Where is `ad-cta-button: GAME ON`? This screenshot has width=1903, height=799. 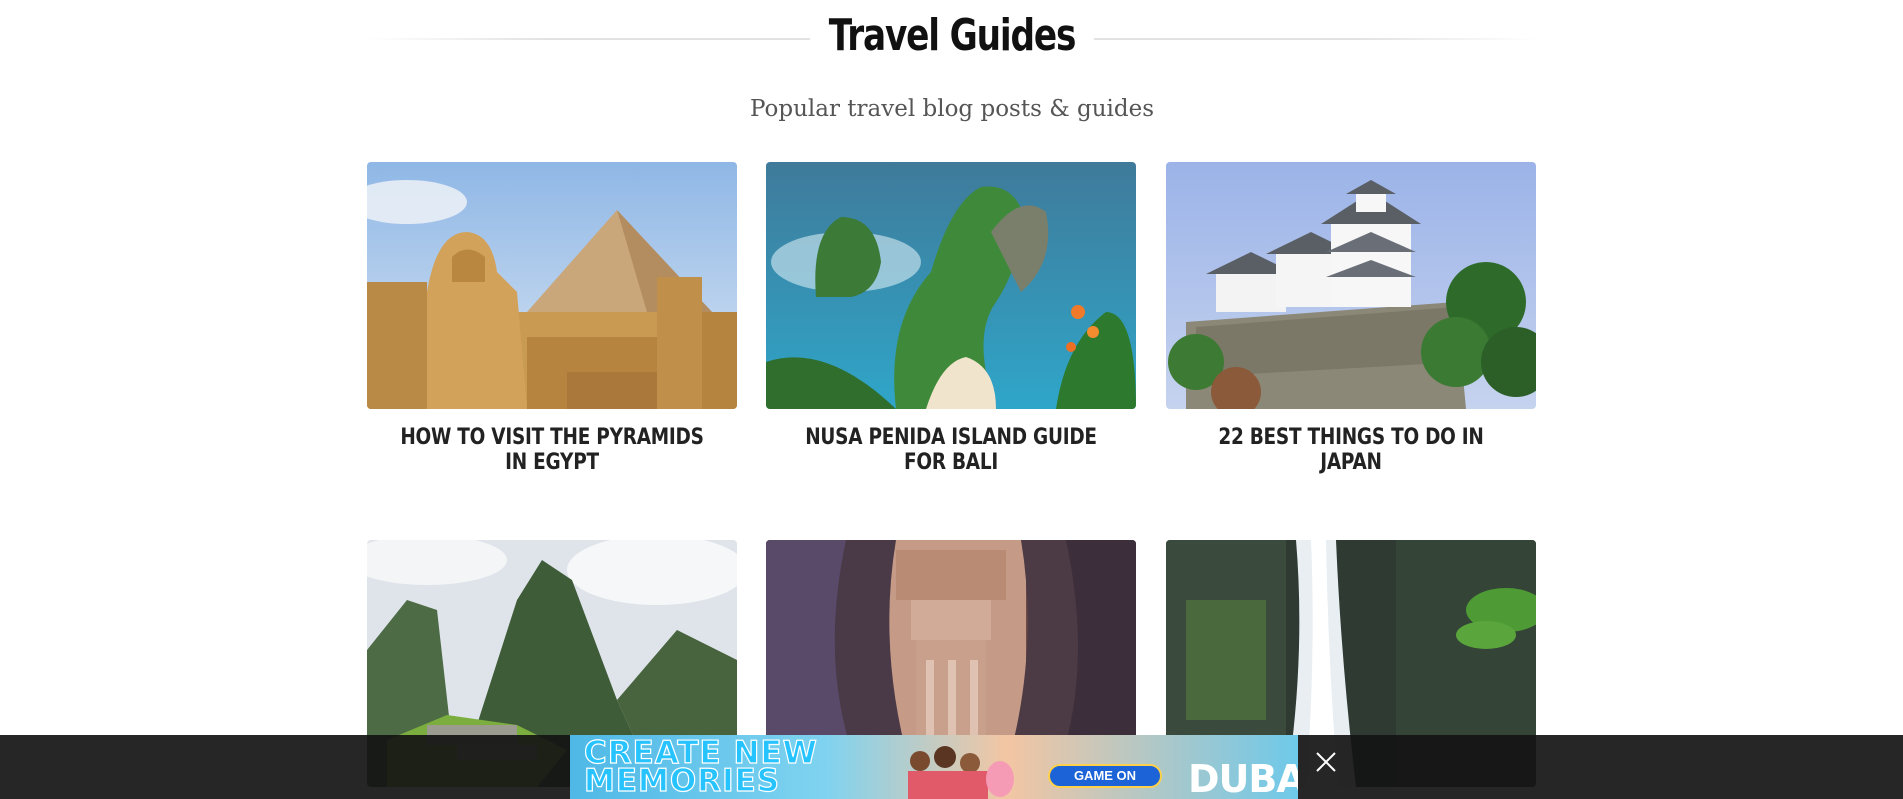
ad-cta-button: GAME ON is located at coordinates (1105, 776).